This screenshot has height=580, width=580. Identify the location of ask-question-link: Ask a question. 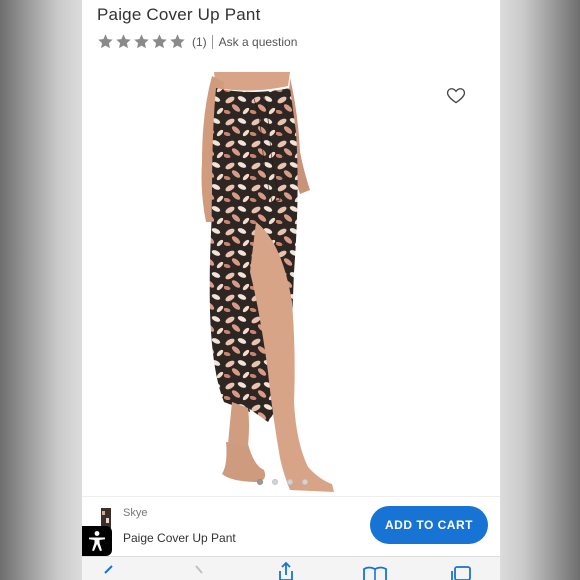
(258, 42).